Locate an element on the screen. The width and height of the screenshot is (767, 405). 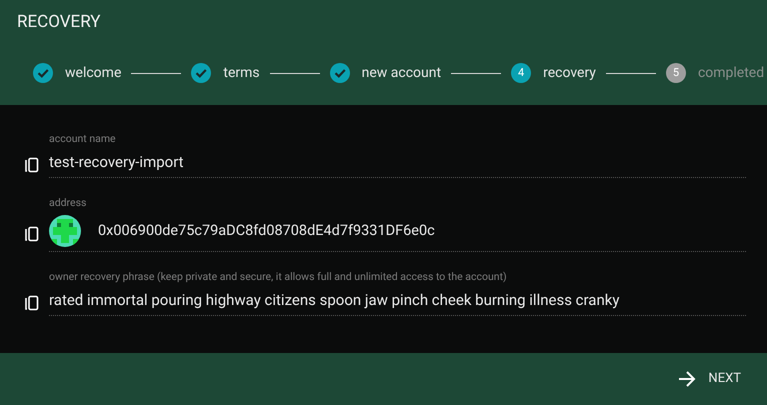
window-title: RECOVERY is located at coordinates (58, 22).